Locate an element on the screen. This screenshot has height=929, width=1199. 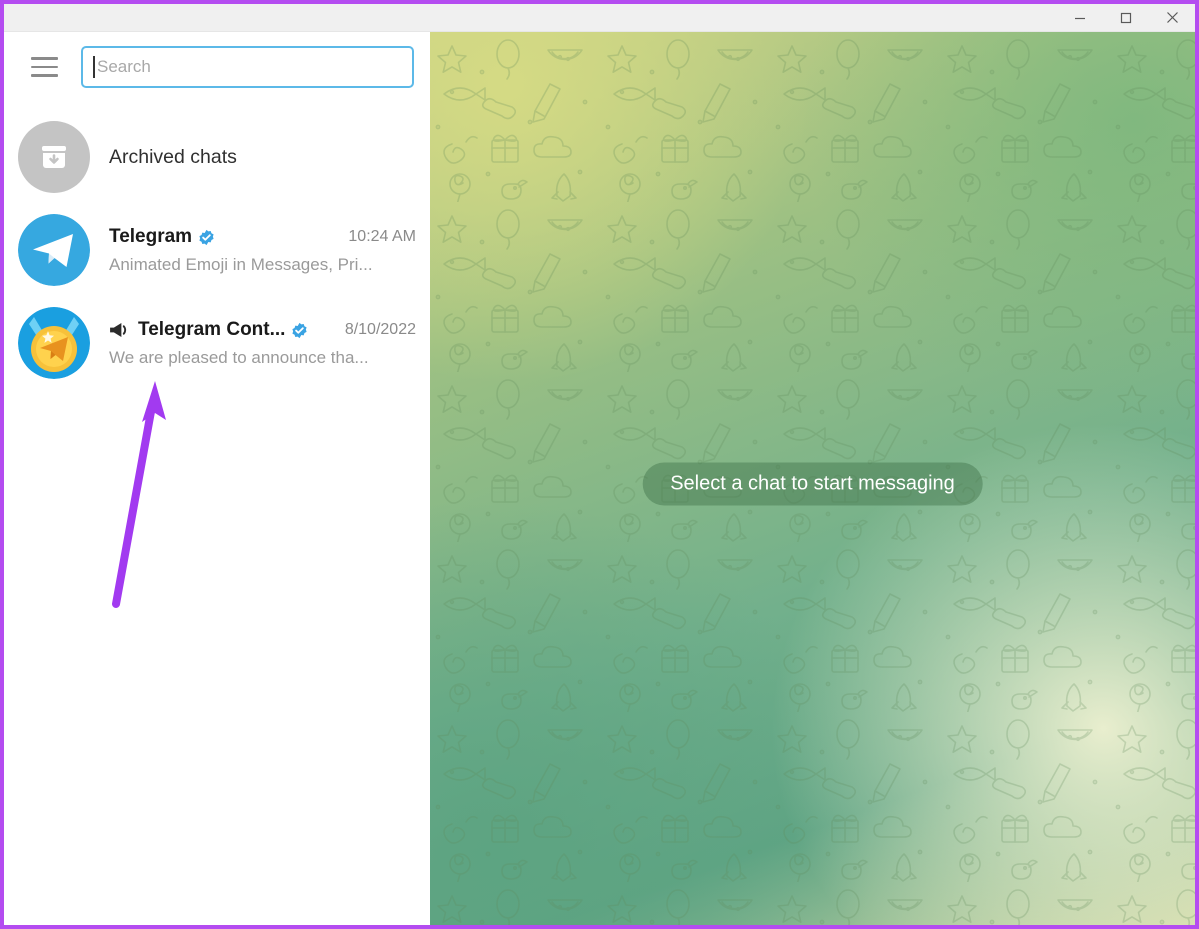
megaphone-icon is located at coordinates (118, 330).